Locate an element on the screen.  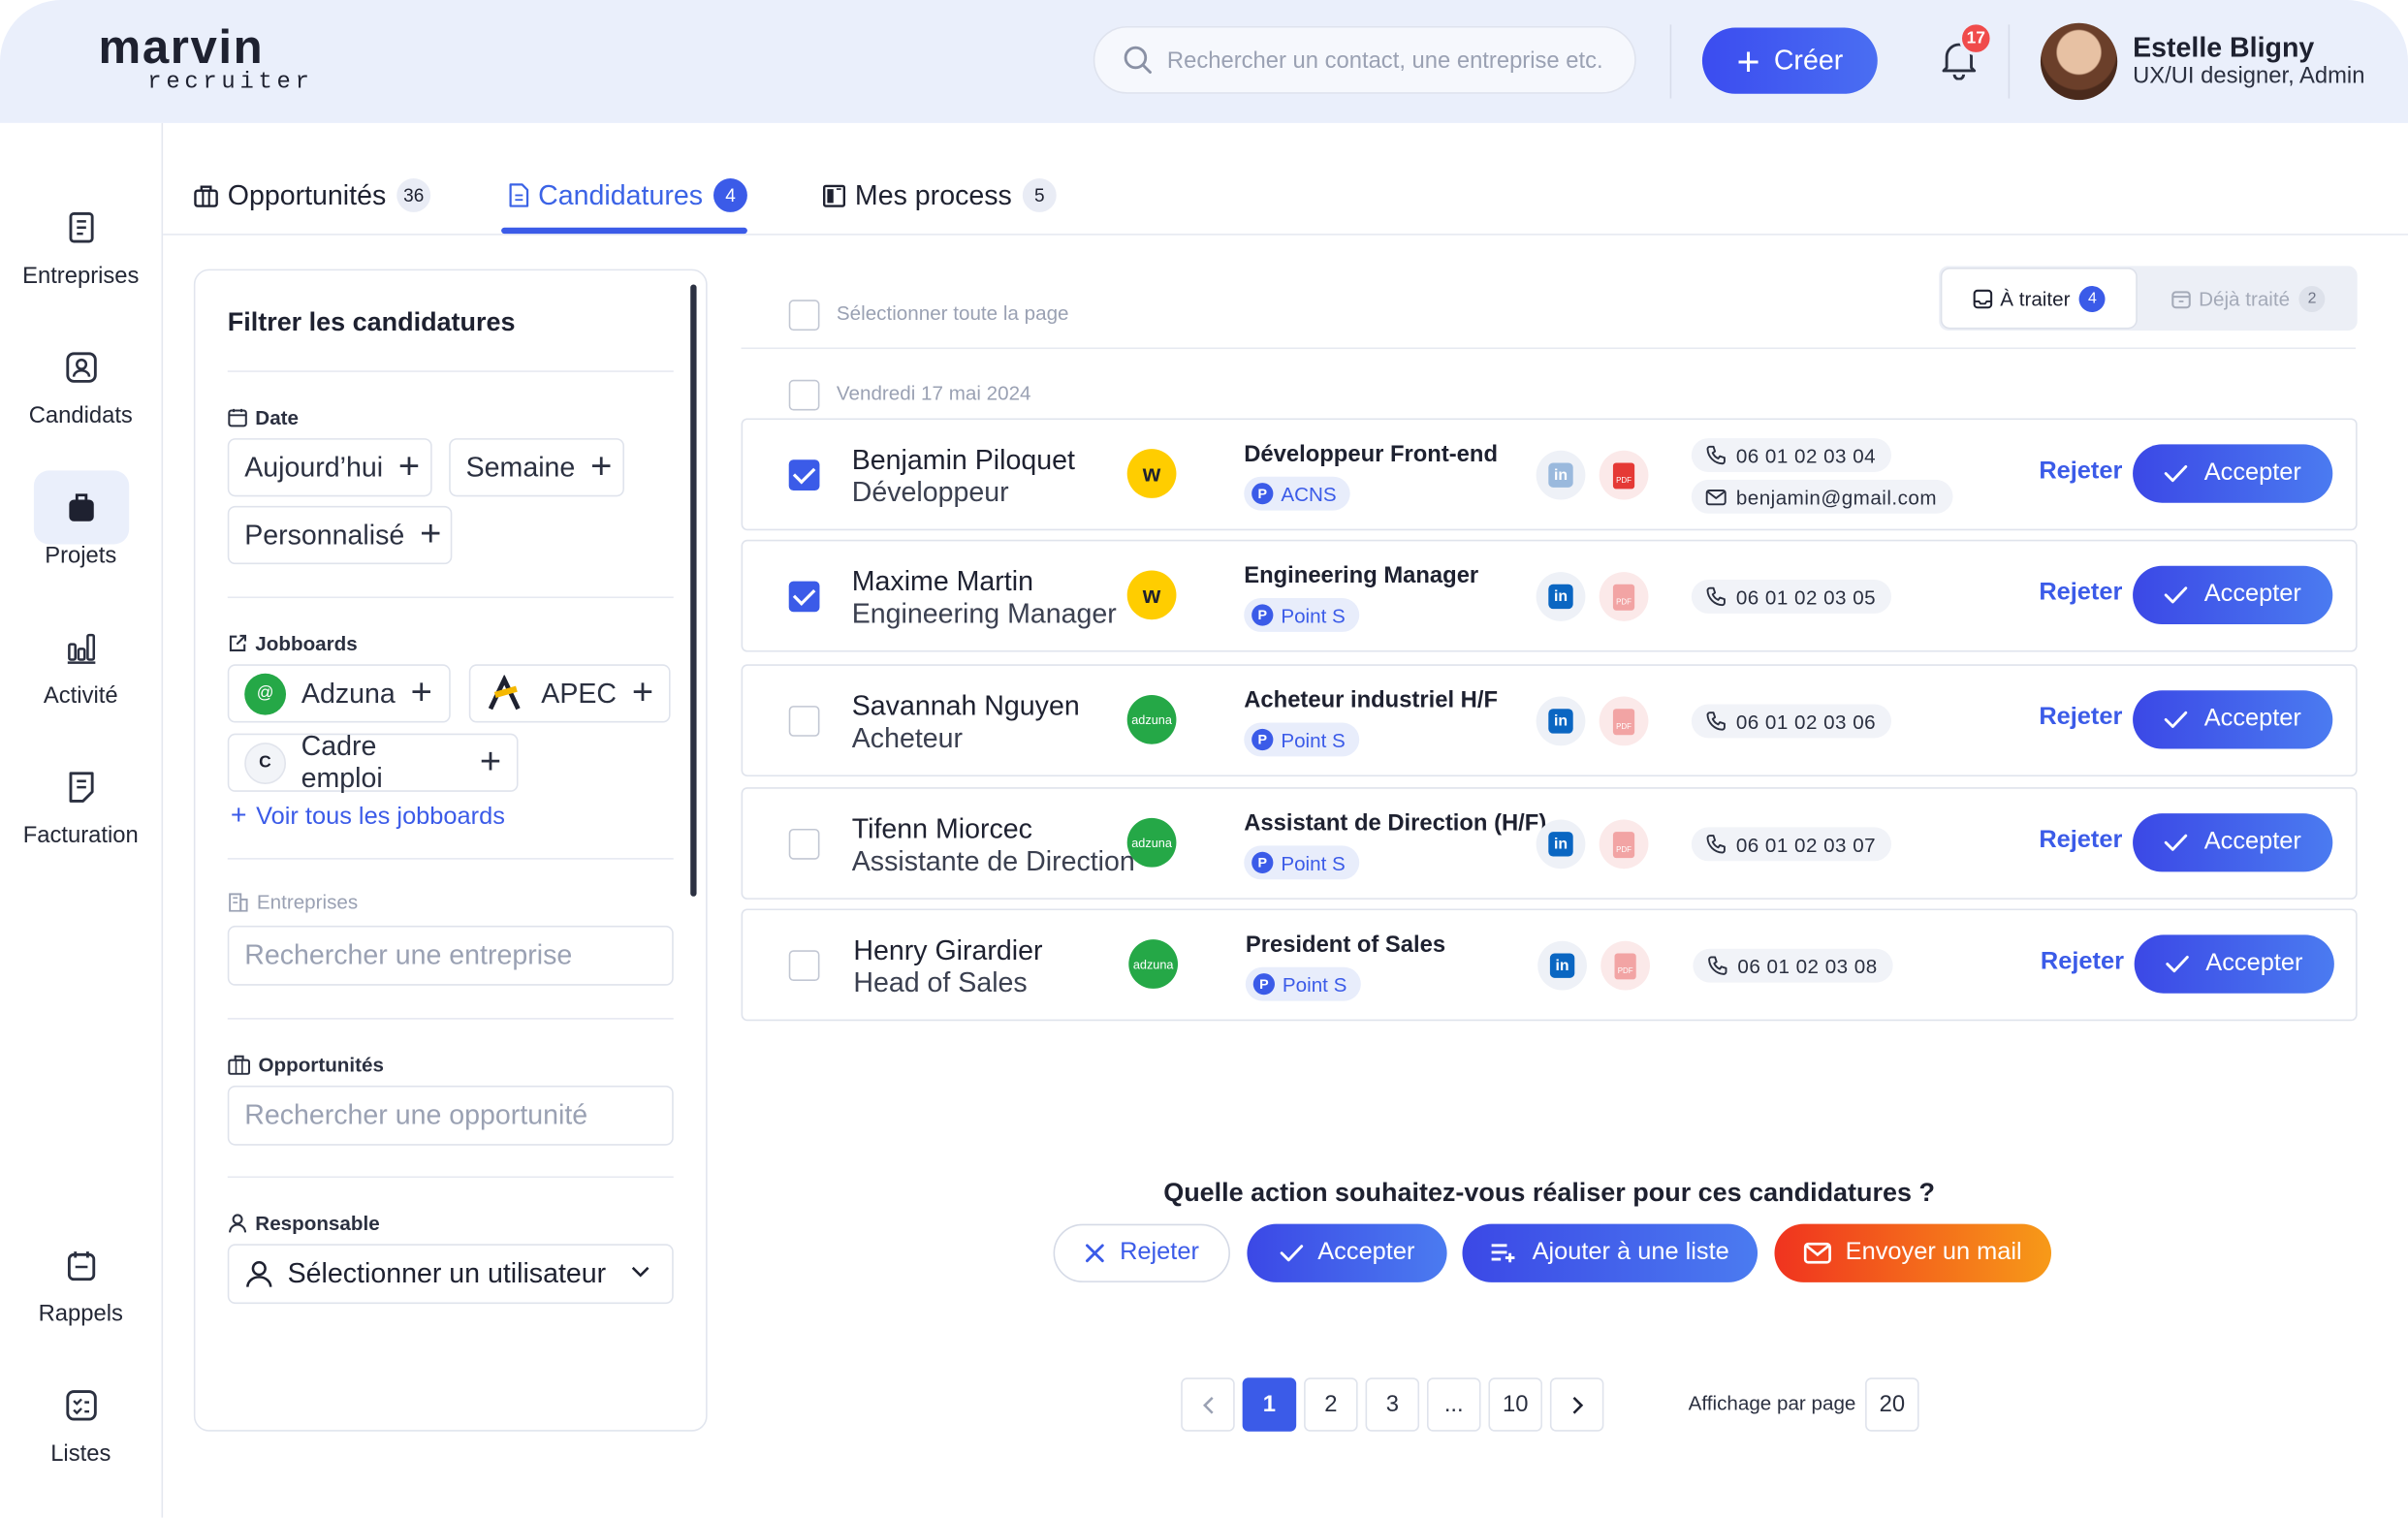
pagination-page: 1 is located at coordinates (1269, 1404).